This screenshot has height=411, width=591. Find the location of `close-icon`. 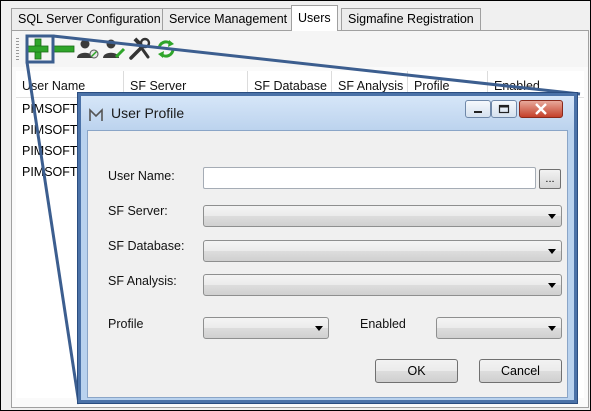

close-icon is located at coordinates (541, 109).